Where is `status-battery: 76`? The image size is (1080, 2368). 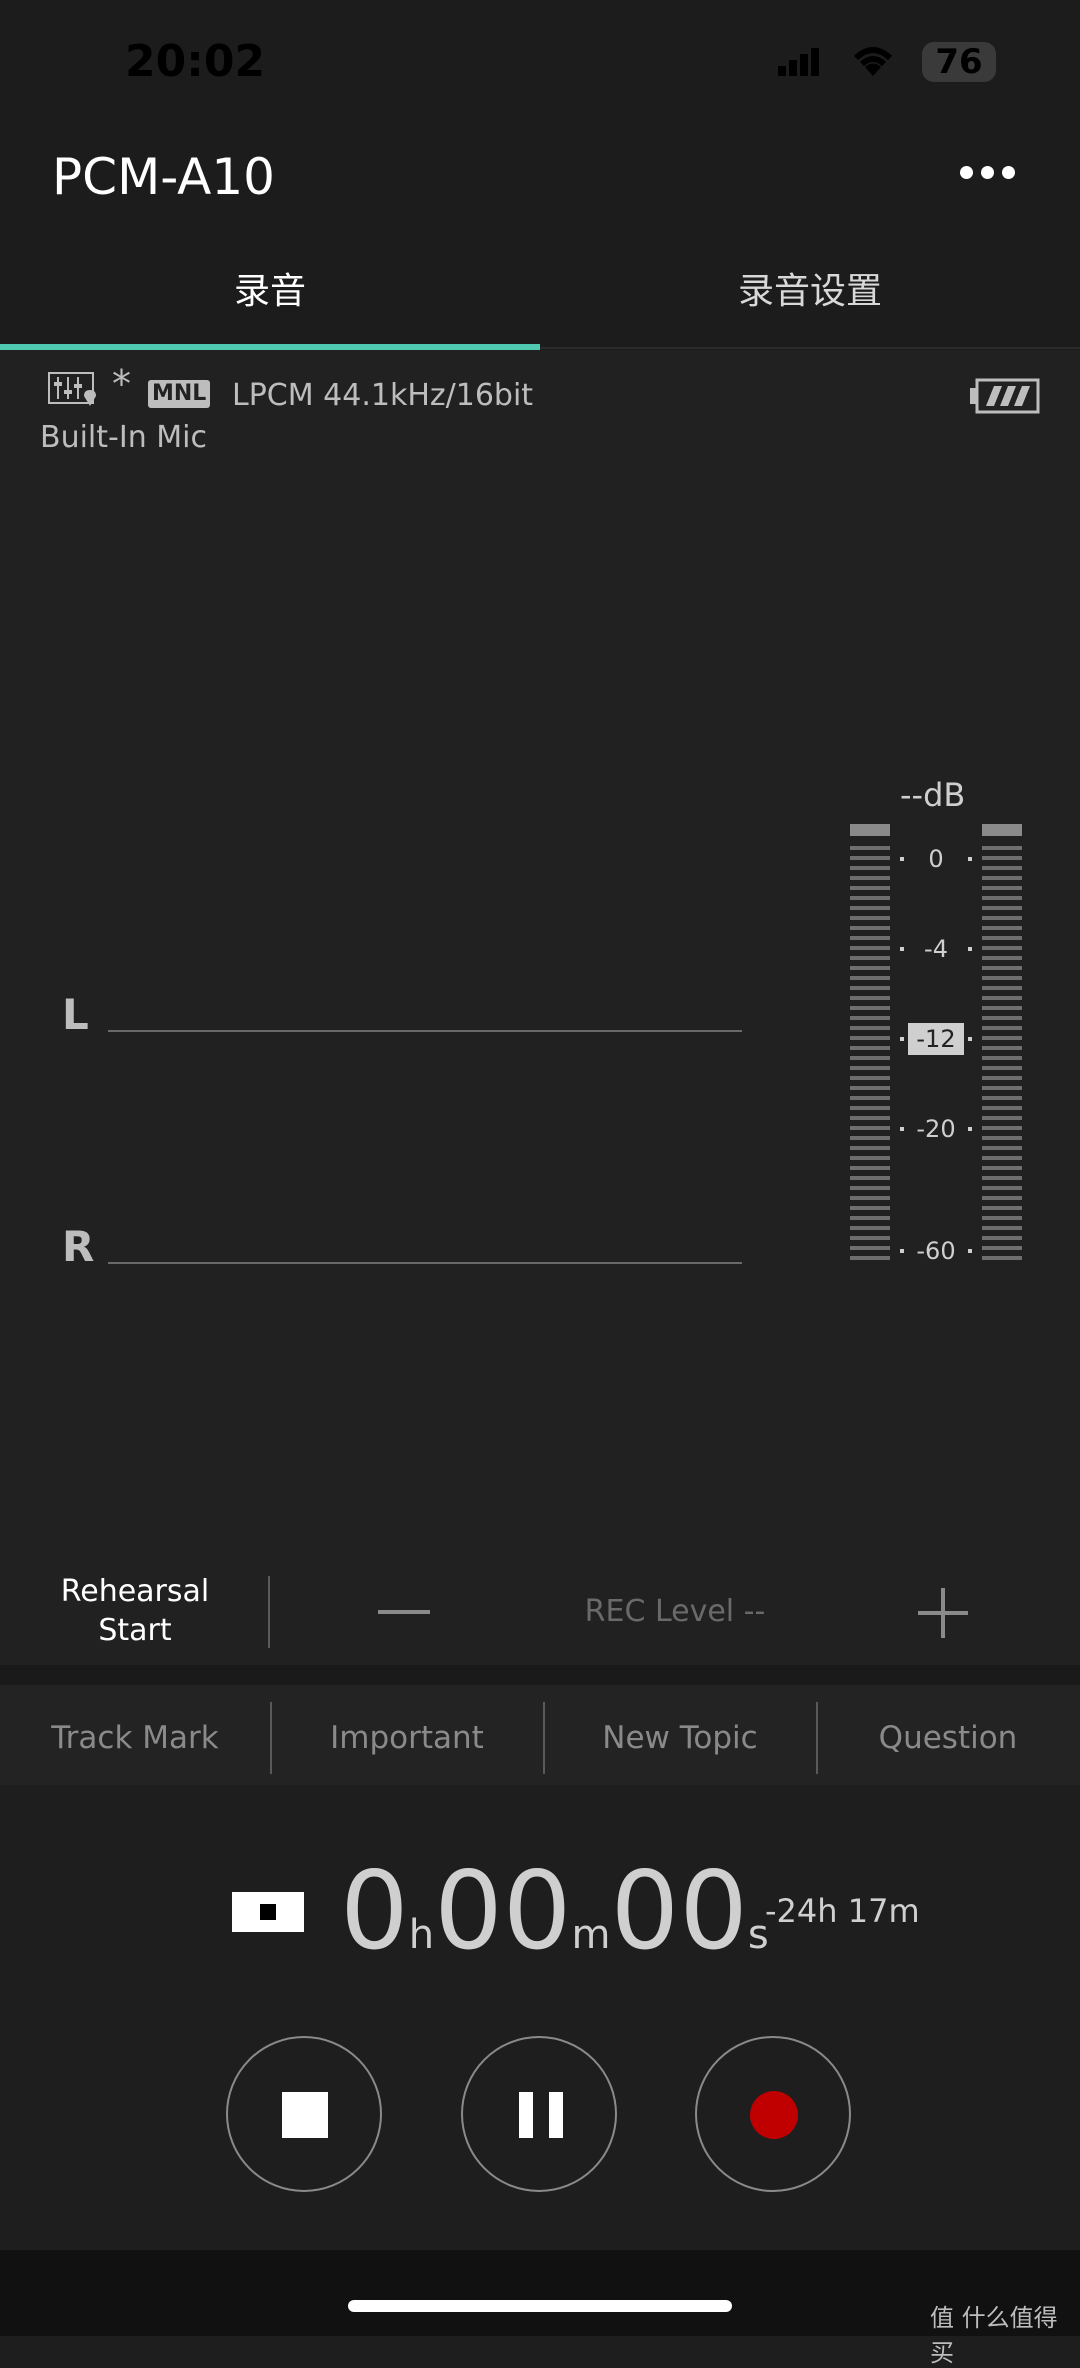 status-battery: 76 is located at coordinates (959, 62).